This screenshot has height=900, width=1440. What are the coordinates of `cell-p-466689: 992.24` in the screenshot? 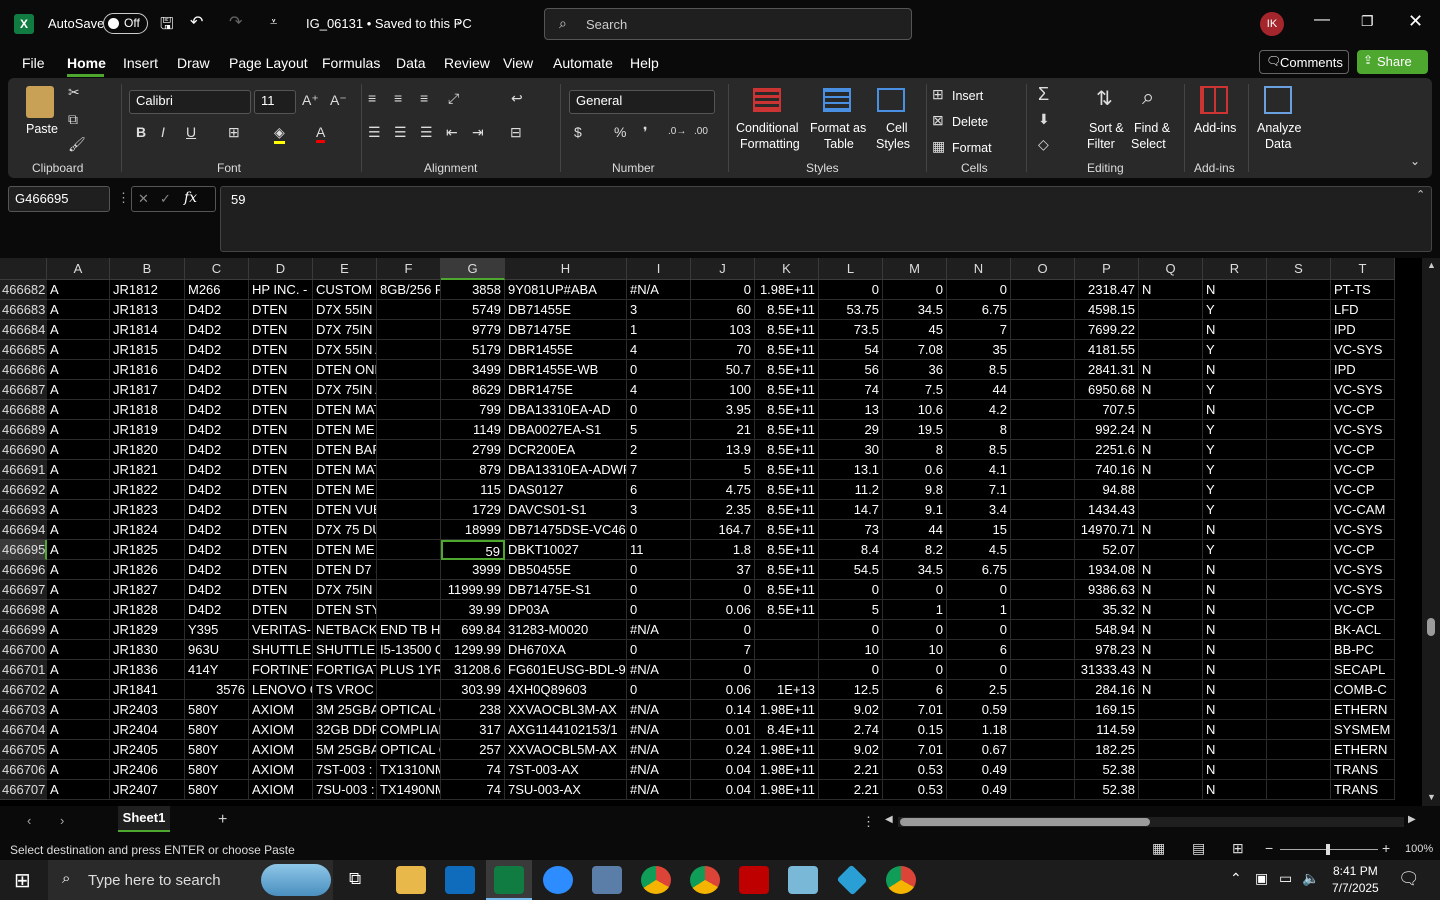 It's located at (1107, 430).